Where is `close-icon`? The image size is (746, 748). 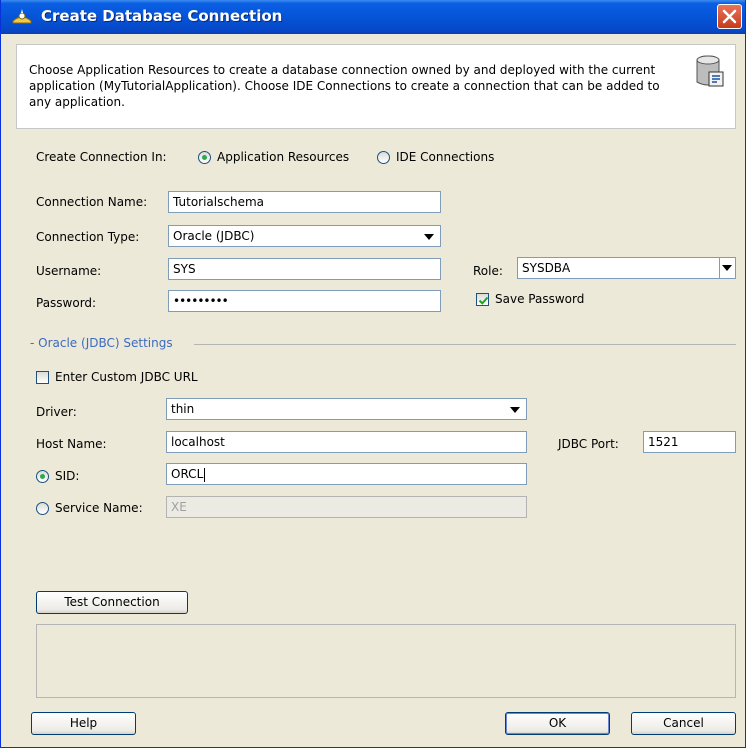 close-icon is located at coordinates (729, 16).